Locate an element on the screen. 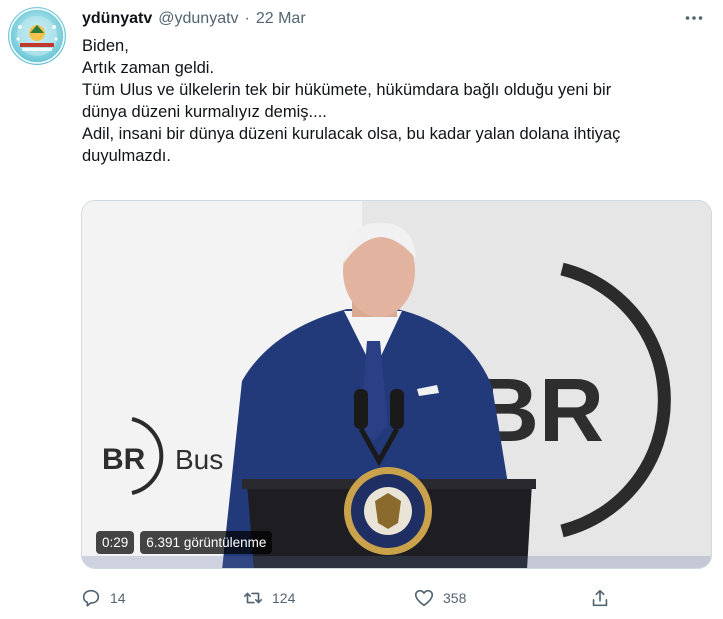 This screenshot has height=619, width=723. backdrop-logo-small: BR is located at coordinates (124, 459).